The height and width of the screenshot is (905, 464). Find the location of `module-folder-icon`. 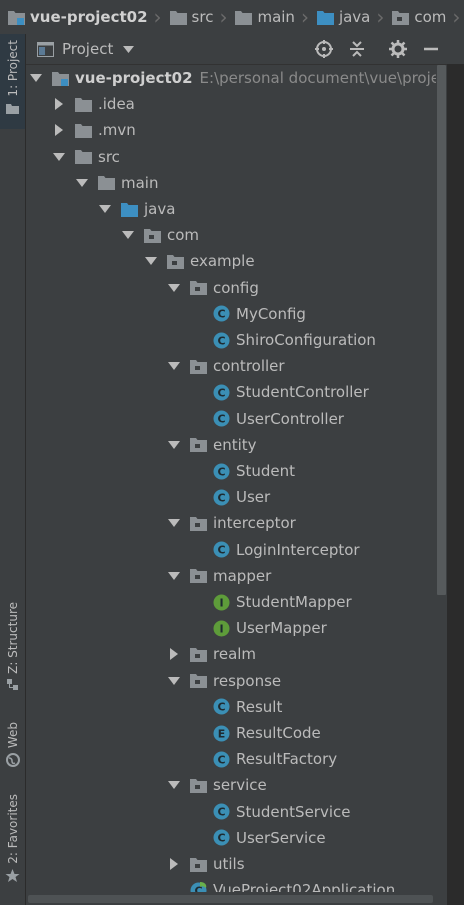

module-folder-icon is located at coordinates (16, 17).